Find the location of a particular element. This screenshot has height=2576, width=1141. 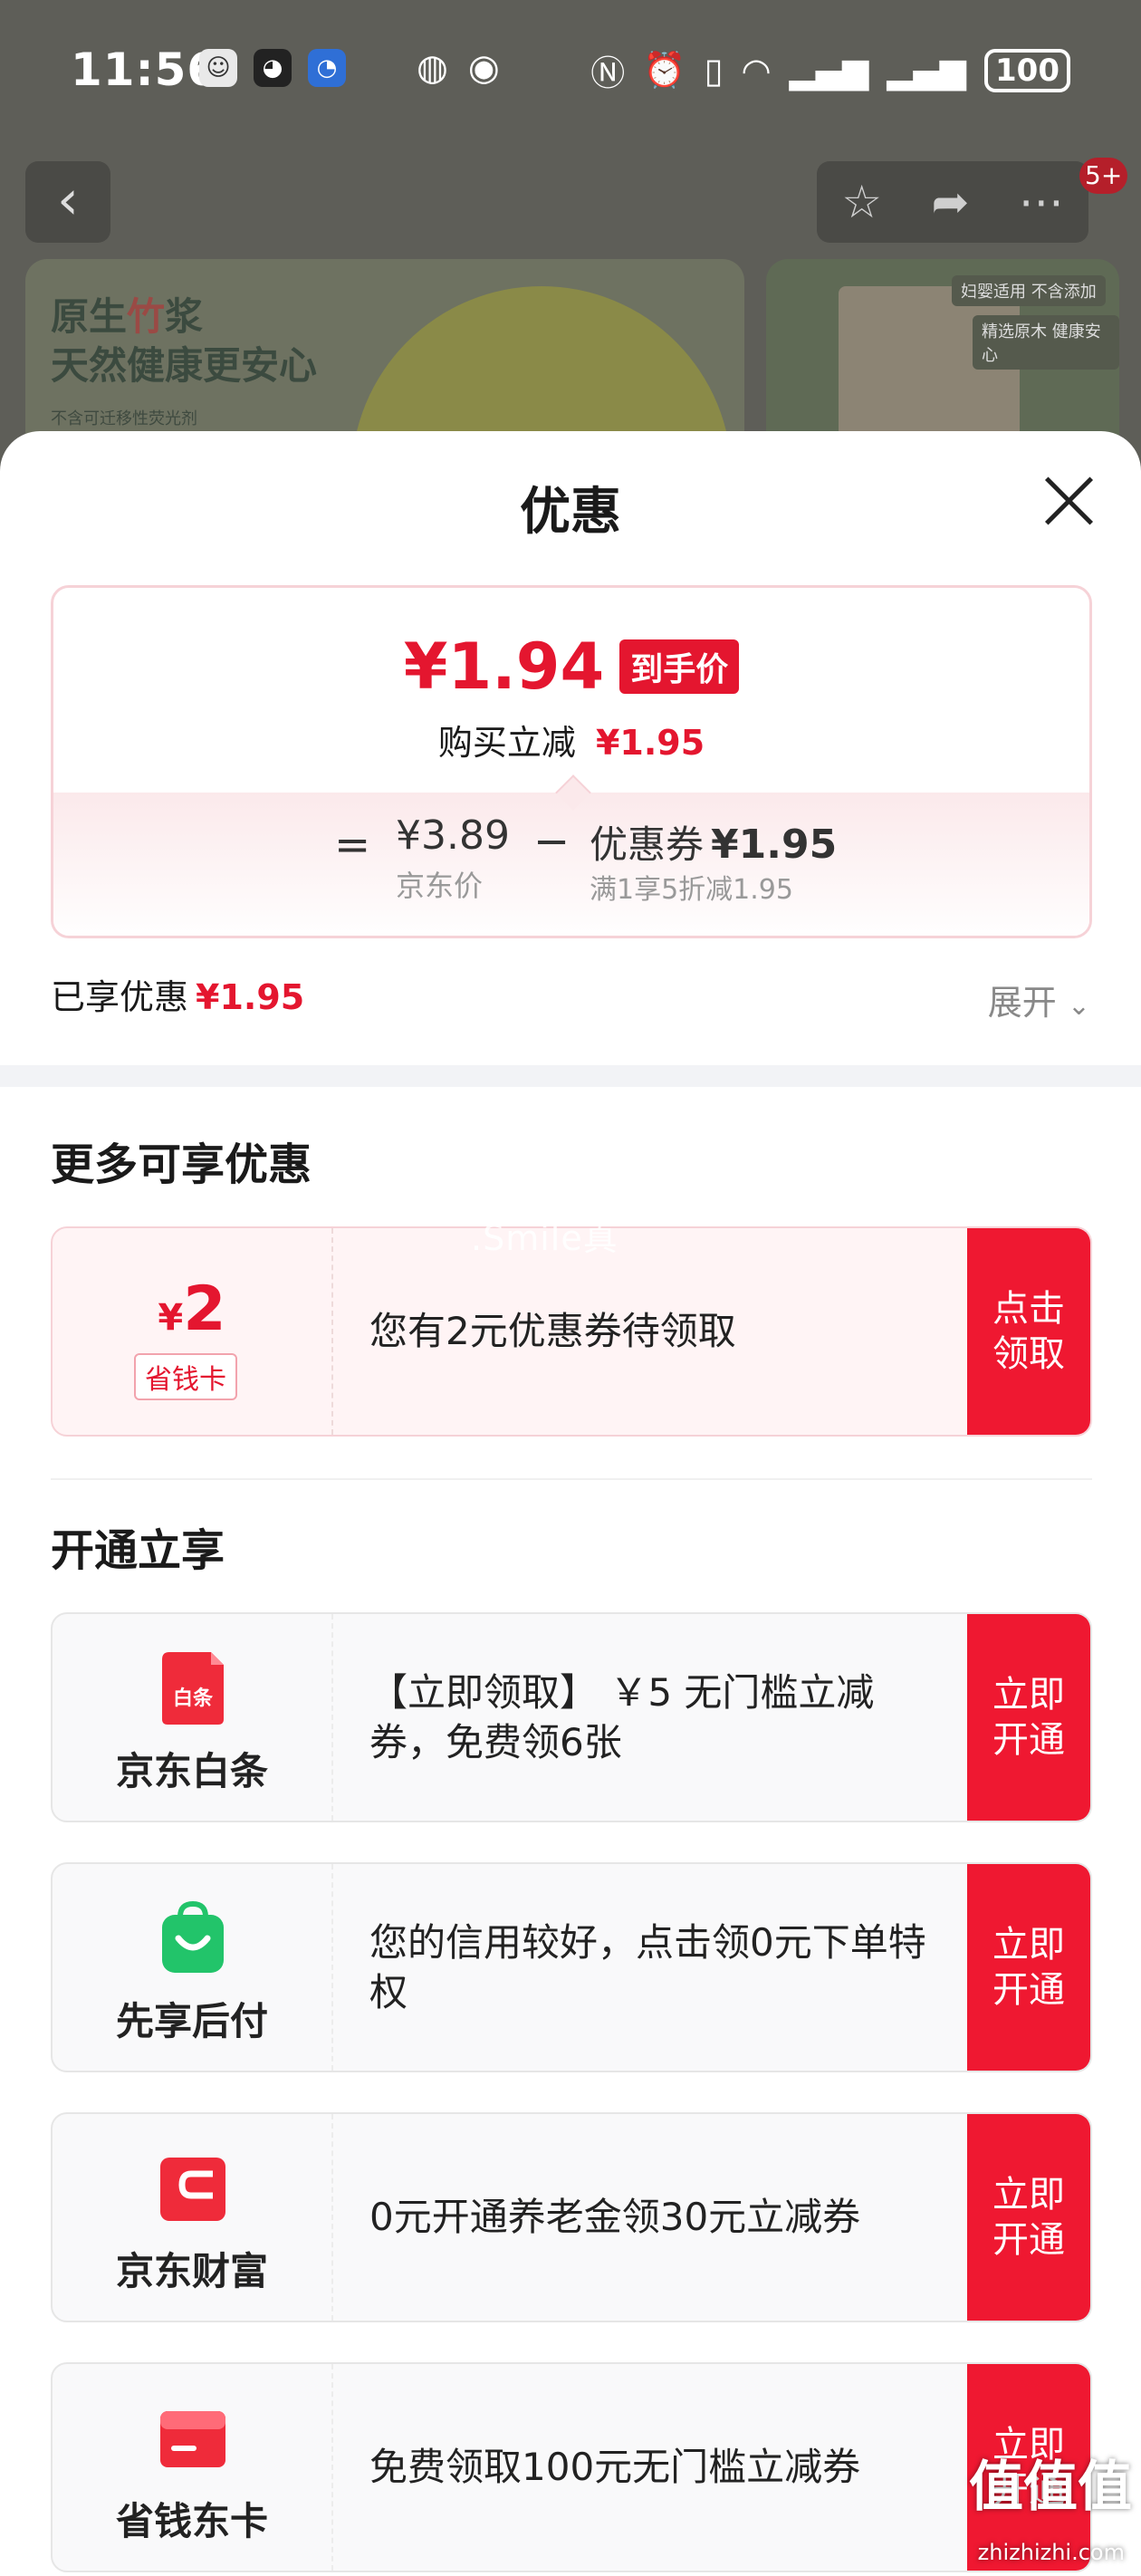

offer-text: 【立即领取】 ￥5 无门槛立减券，免费领6张 is located at coordinates (622, 1716).